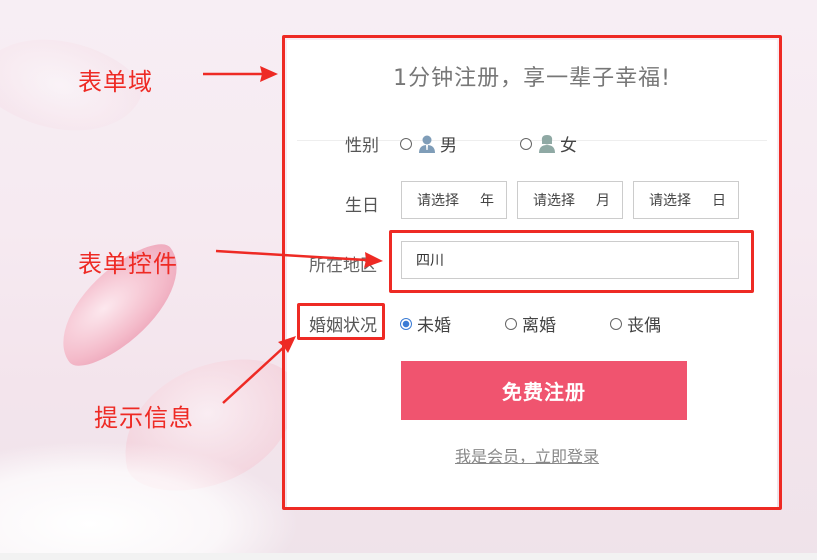 The width and height of the screenshot is (817, 560). Describe the element at coordinates (293, 235) in the screenshot. I see `annotation-arrows` at that location.